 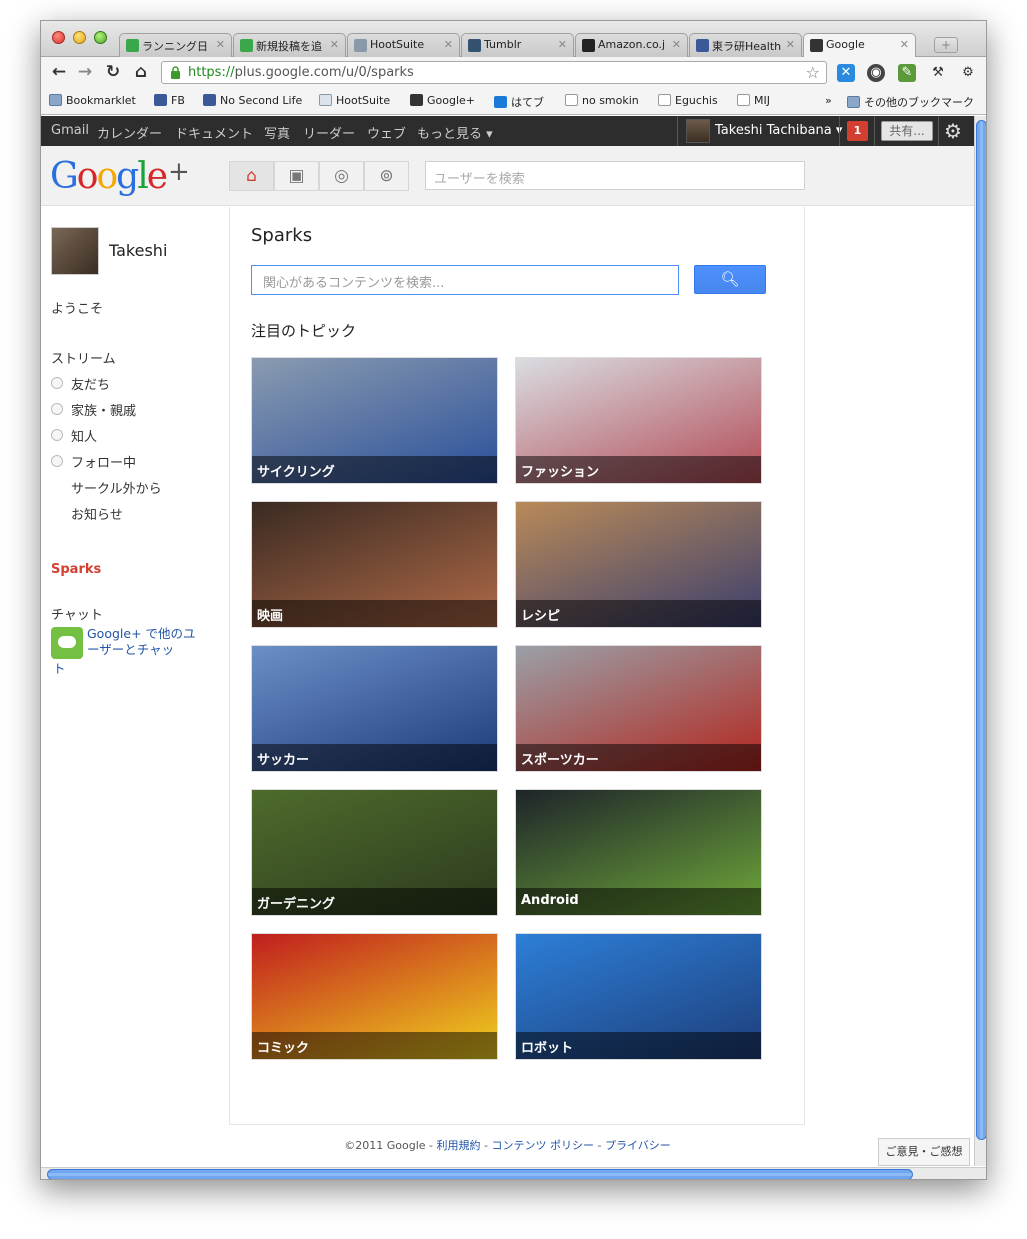 I want to click on gbar-link: Gmail, so click(x=70, y=130).